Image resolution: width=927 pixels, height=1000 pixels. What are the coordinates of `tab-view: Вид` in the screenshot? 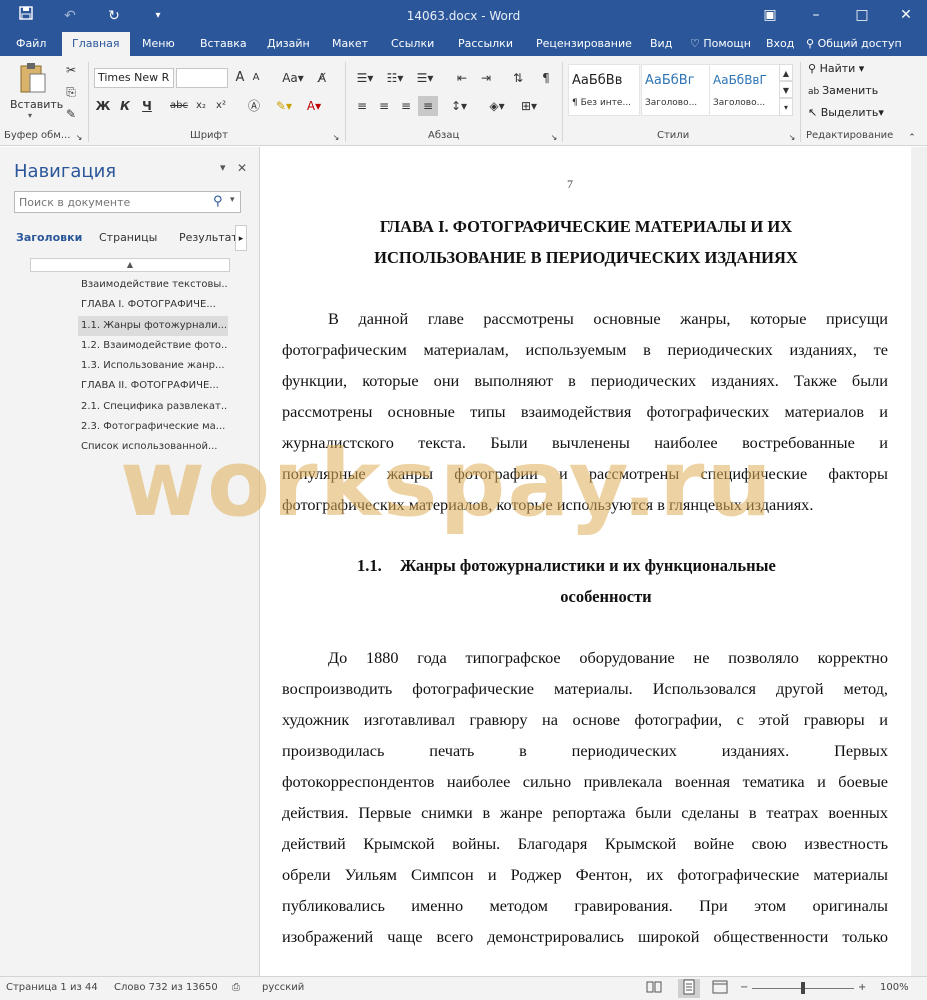 It's located at (661, 44).